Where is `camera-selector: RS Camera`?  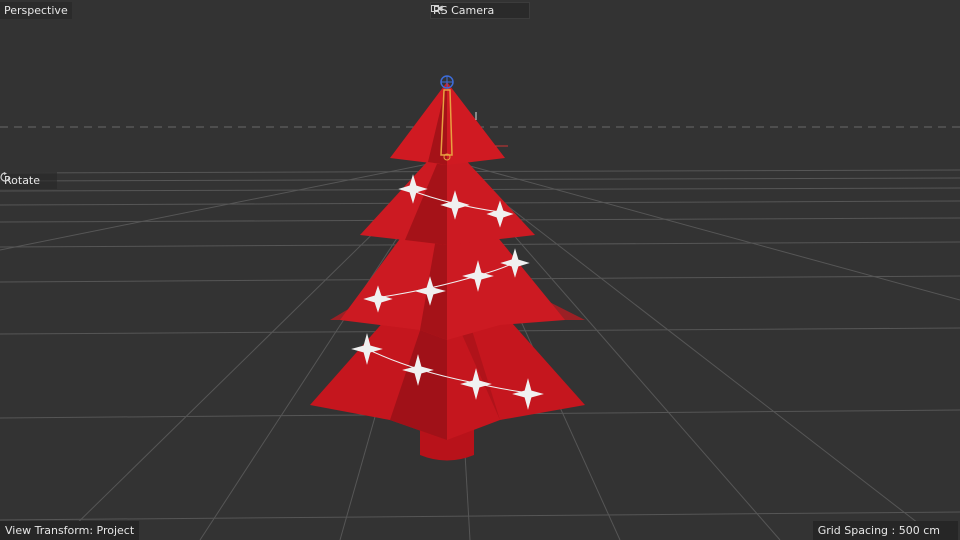 camera-selector: RS Camera is located at coordinates (480, 10).